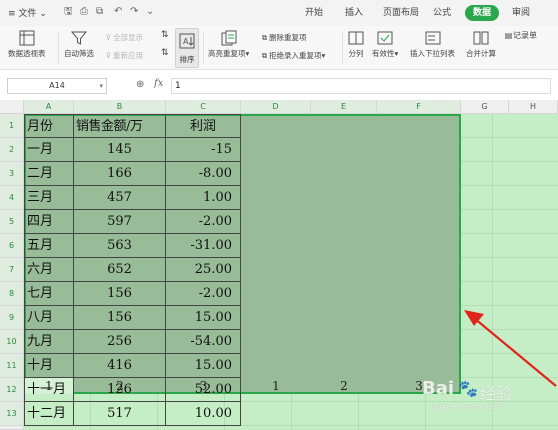 This screenshot has height=430, width=558. Describe the element at coordinates (442, 13) in the screenshot. I see `tab-formula: 公式` at that location.